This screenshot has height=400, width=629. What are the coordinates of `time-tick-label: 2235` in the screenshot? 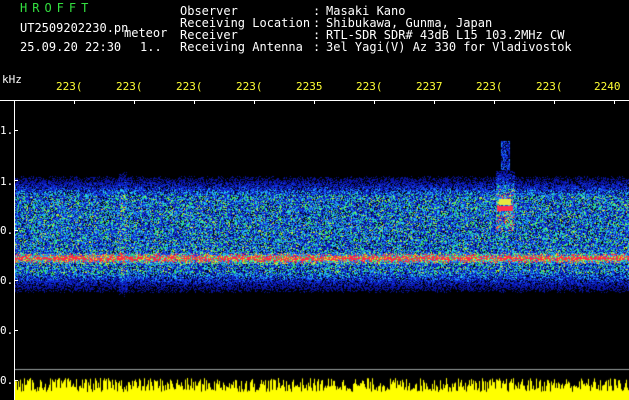 It's located at (309, 86).